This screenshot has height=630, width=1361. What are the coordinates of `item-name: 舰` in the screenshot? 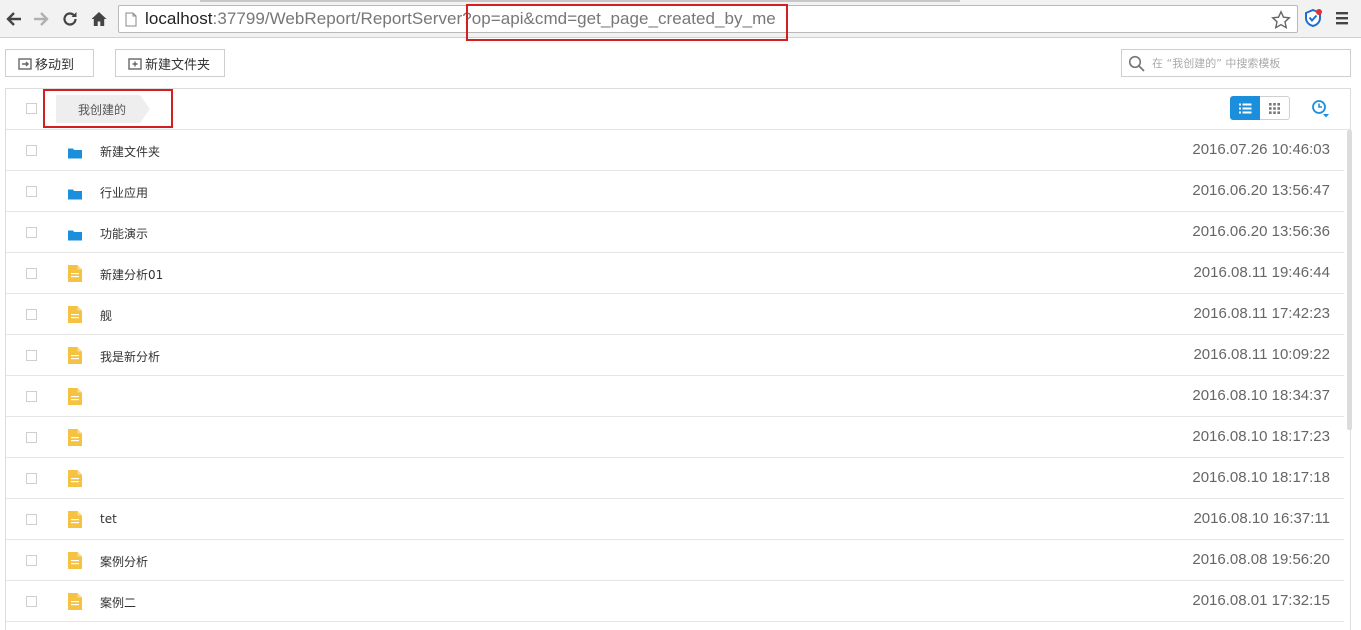 It's located at (106, 315).